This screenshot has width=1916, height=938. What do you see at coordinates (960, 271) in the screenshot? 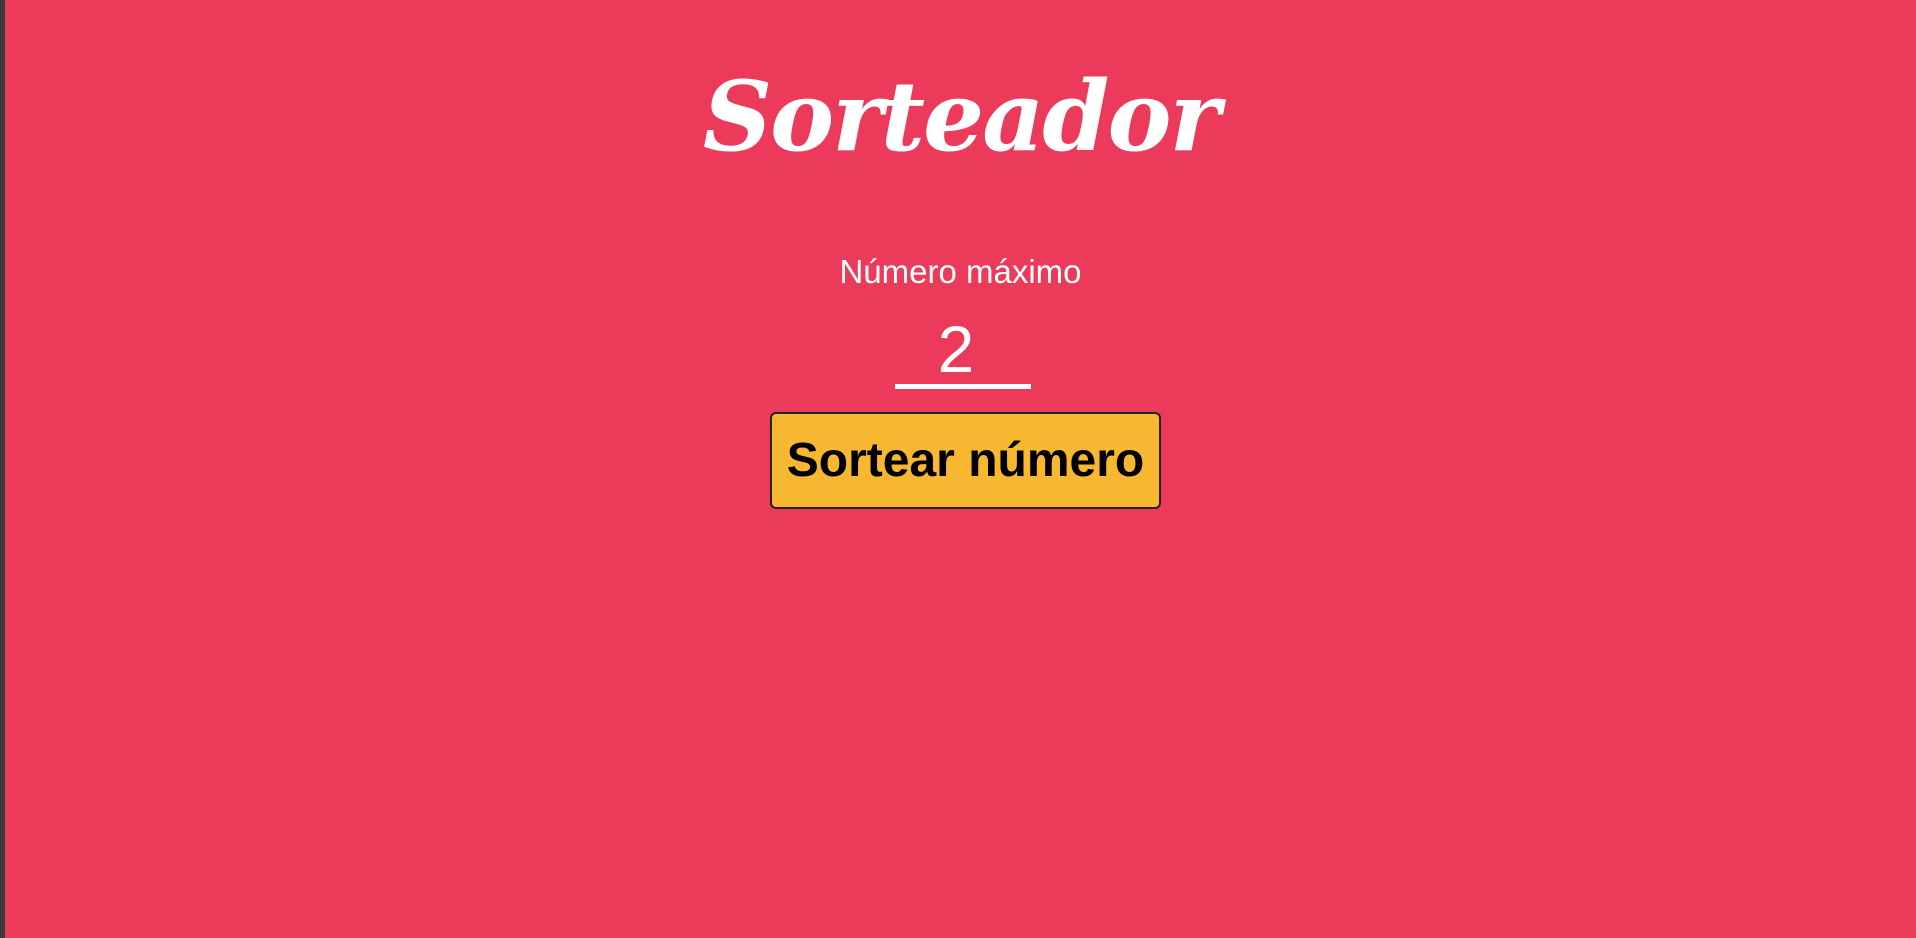
I see `max-number-label: Número máximo` at bounding box center [960, 271].